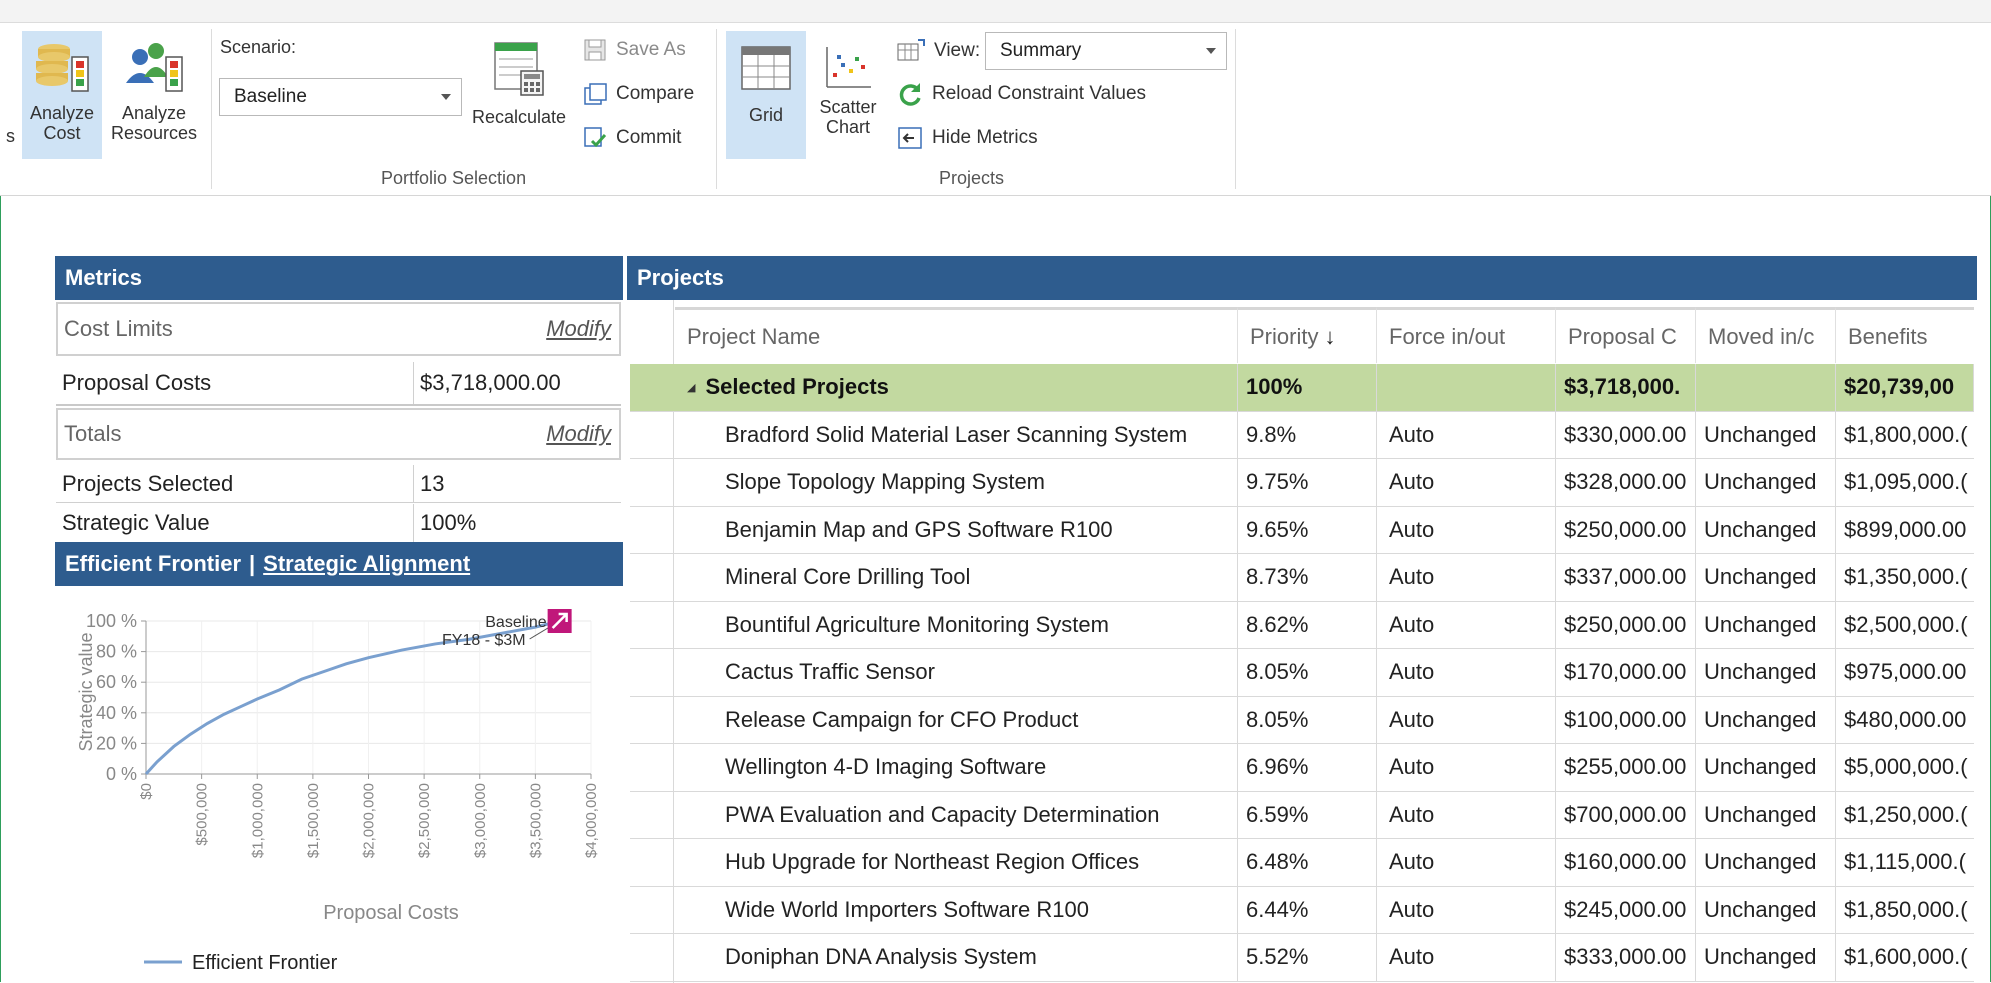 This screenshot has width=1991, height=983. I want to click on benefits-cell: $5,000,000.(, so click(1906, 767).